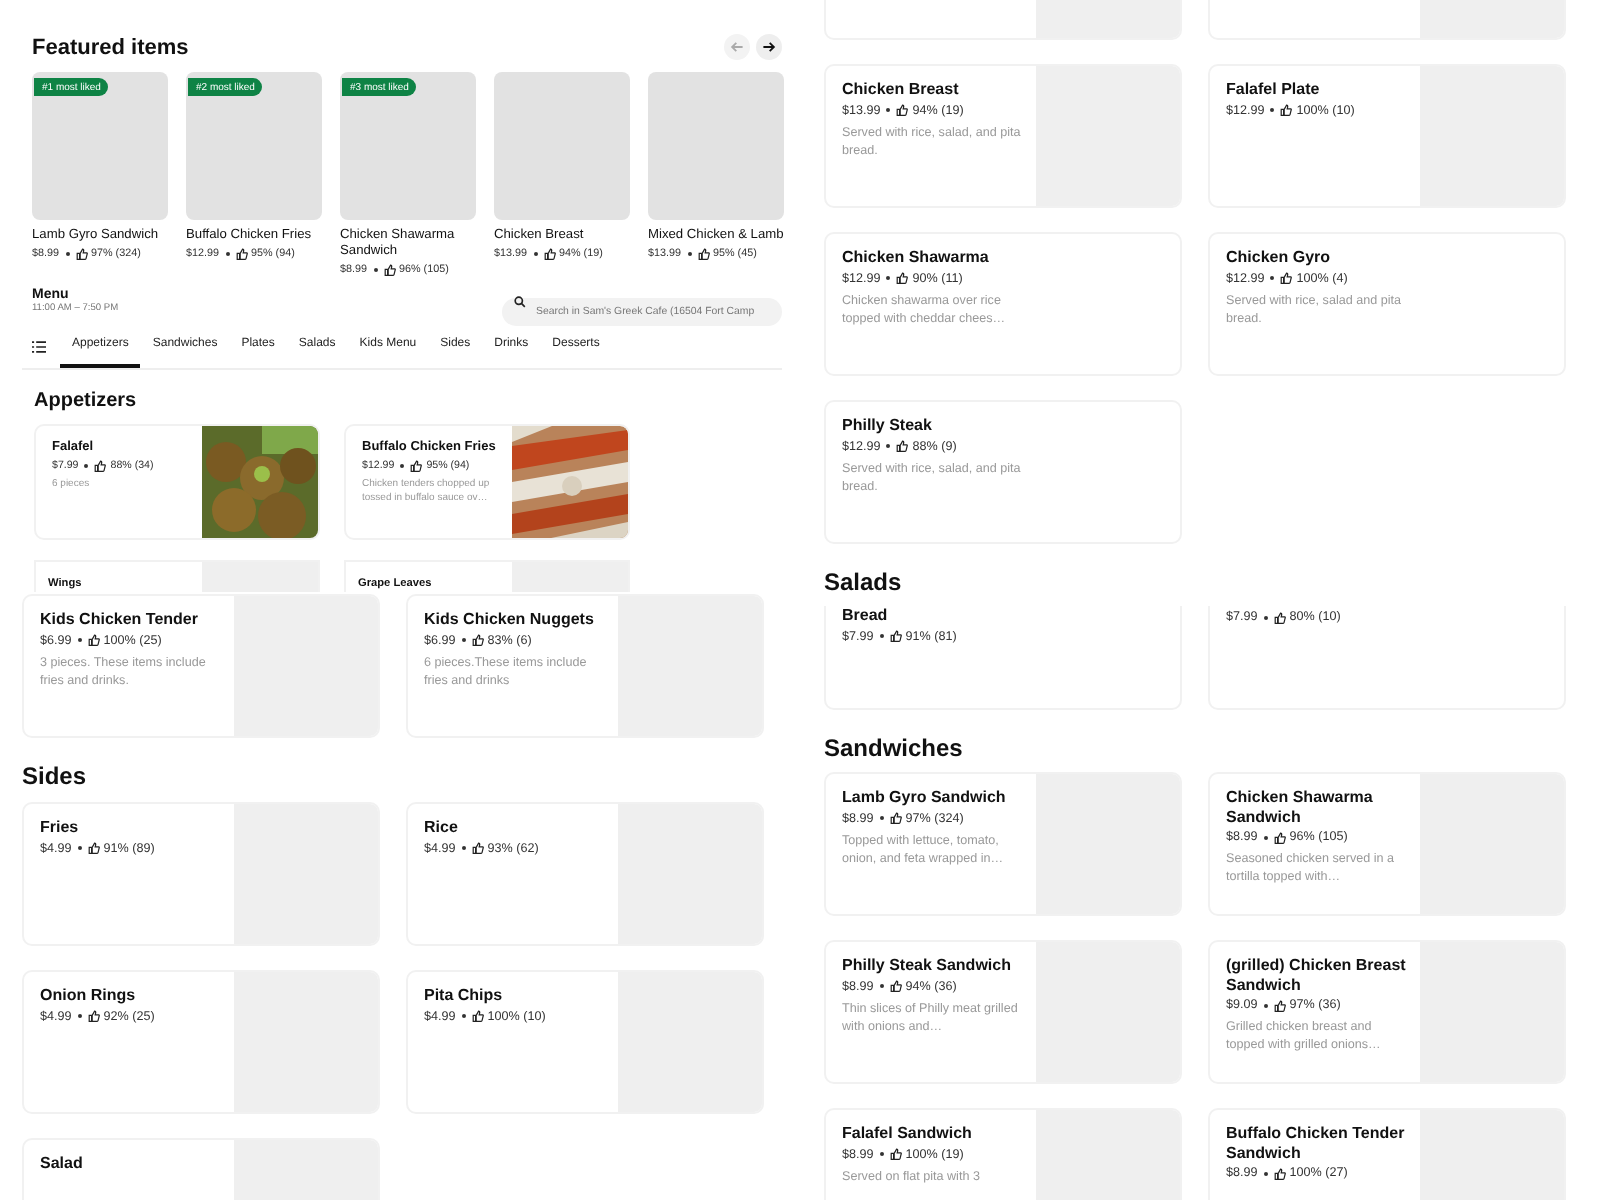 This screenshot has height=1200, width=1600. Describe the element at coordinates (916, 258) in the screenshot. I see `item-name: Chicken Shawarma` at that location.